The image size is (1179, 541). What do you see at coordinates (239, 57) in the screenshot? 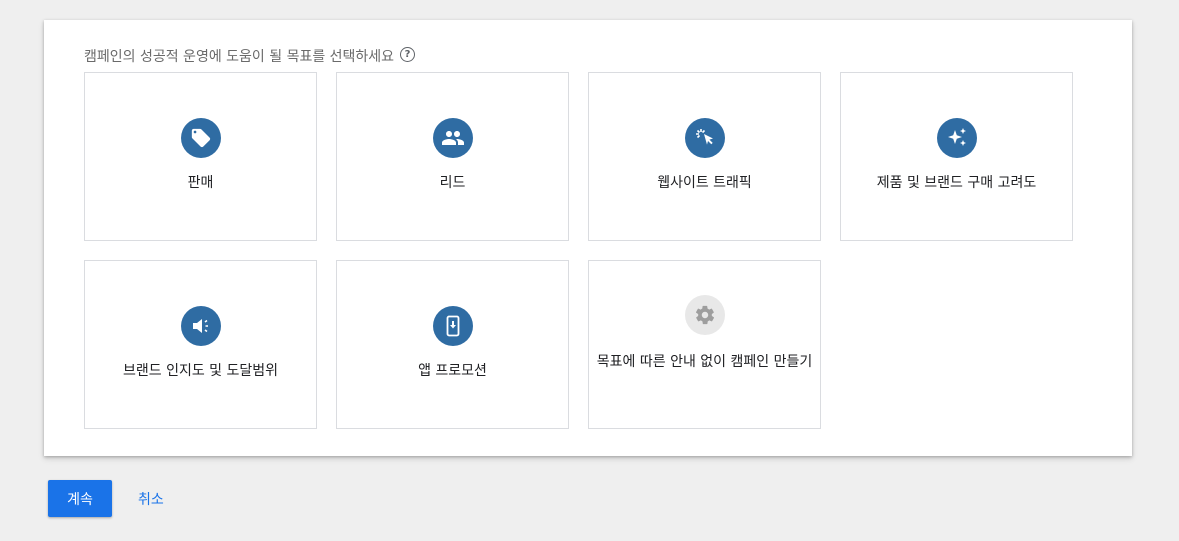
I see `prompt-text: 캠페인의 성공적 운영에 도움이 될 목표를 선택하세요` at bounding box center [239, 57].